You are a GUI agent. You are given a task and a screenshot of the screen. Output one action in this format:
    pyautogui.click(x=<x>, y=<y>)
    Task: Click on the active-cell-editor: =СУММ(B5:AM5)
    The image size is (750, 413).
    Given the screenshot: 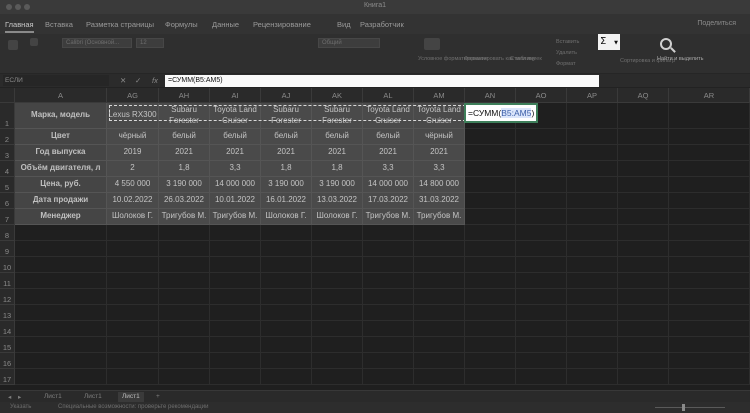 What is the action you would take?
    pyautogui.click(x=501, y=113)
    